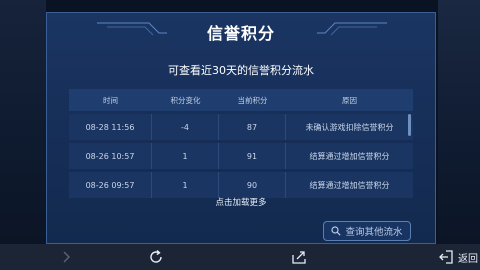 The height and width of the screenshot is (270, 480). I want to click on page-title: 信誉积分, so click(240, 33).